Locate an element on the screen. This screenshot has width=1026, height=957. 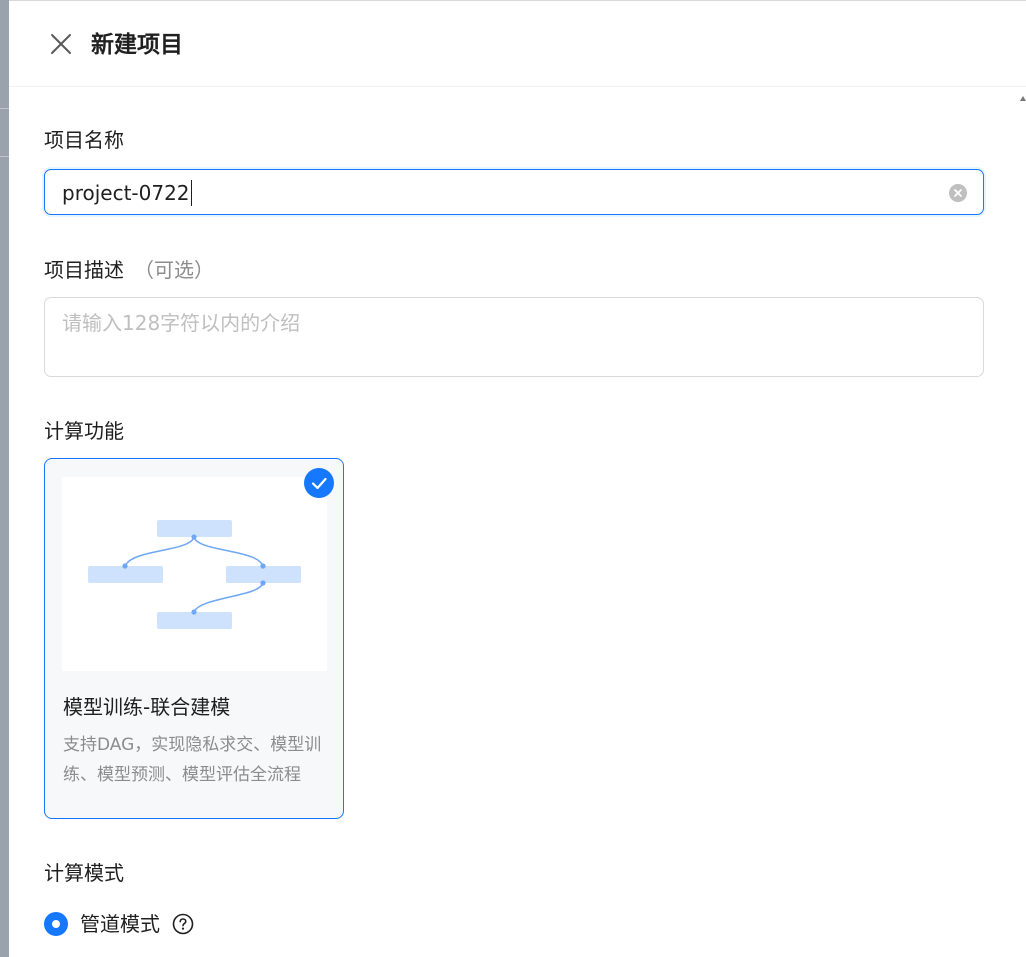
project-description-textarea: 请输入128字符以内的介绍 is located at coordinates (514, 337).